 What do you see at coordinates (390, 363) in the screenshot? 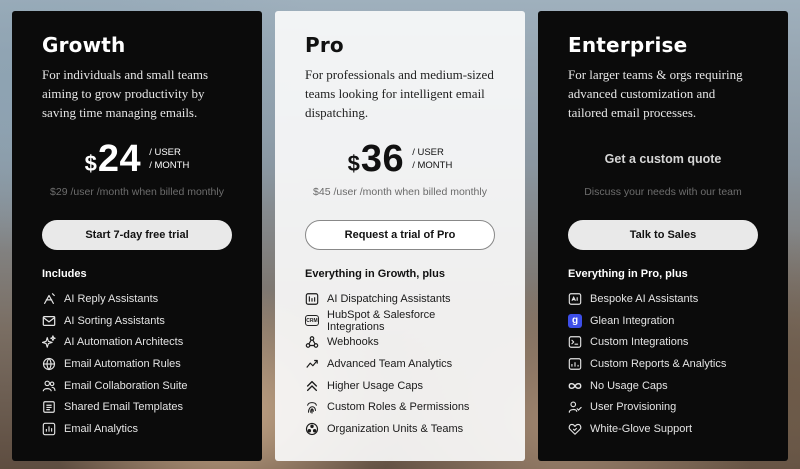
I see `feature-label: Advanced Team Analytics` at bounding box center [390, 363].